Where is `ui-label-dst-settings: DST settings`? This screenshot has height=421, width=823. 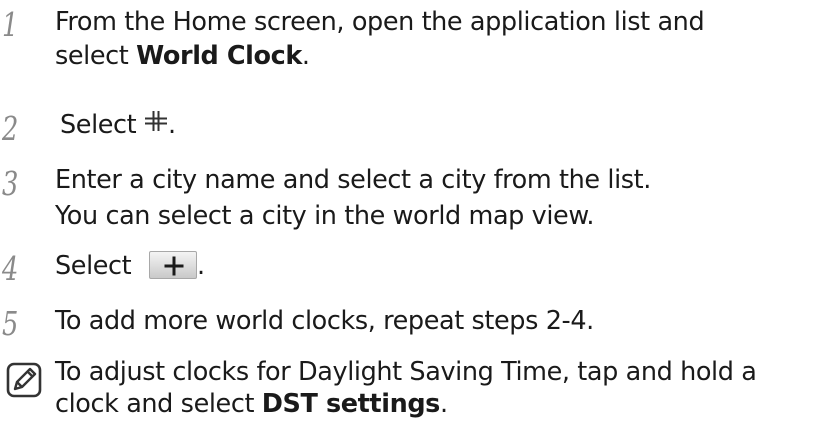
ui-label-dst-settings: DST settings is located at coordinates (351, 404).